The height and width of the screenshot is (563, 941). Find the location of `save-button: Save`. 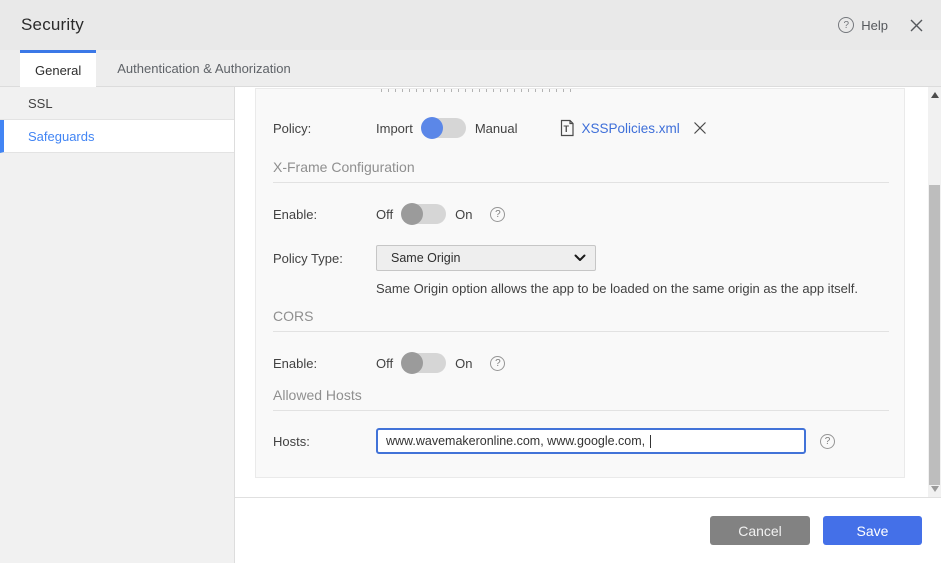

save-button: Save is located at coordinates (872, 530).